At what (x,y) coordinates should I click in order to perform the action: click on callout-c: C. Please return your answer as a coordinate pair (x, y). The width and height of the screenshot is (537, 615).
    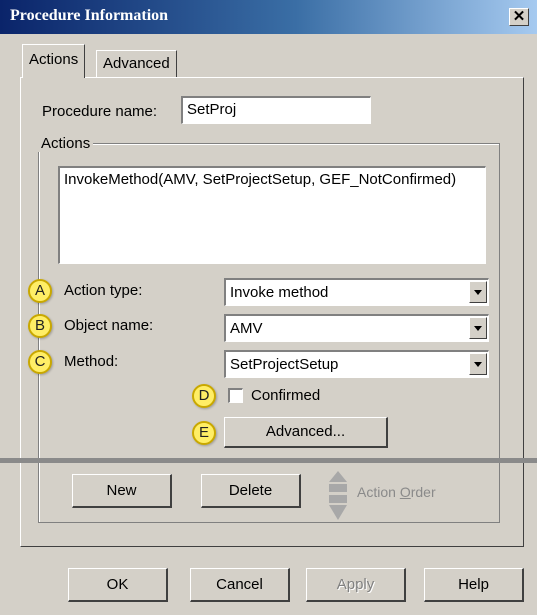
    Looking at the image, I should click on (40, 362).